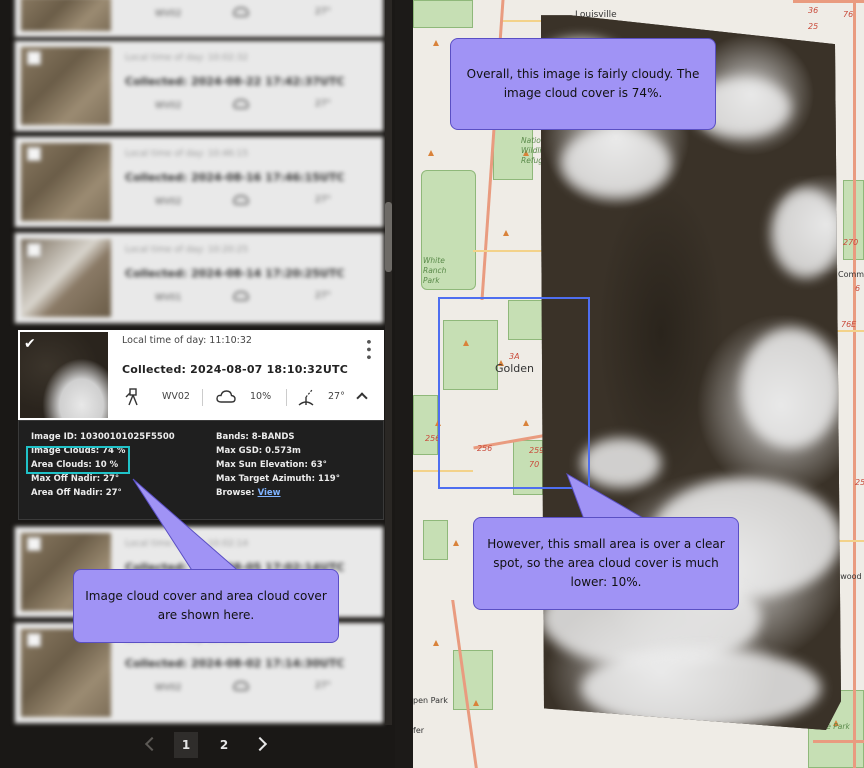 This screenshot has height=768, width=864. Describe the element at coordinates (235, 81) in the screenshot. I see `collected-time: Collected: 2024-08-22 17:42:37UTC` at that location.